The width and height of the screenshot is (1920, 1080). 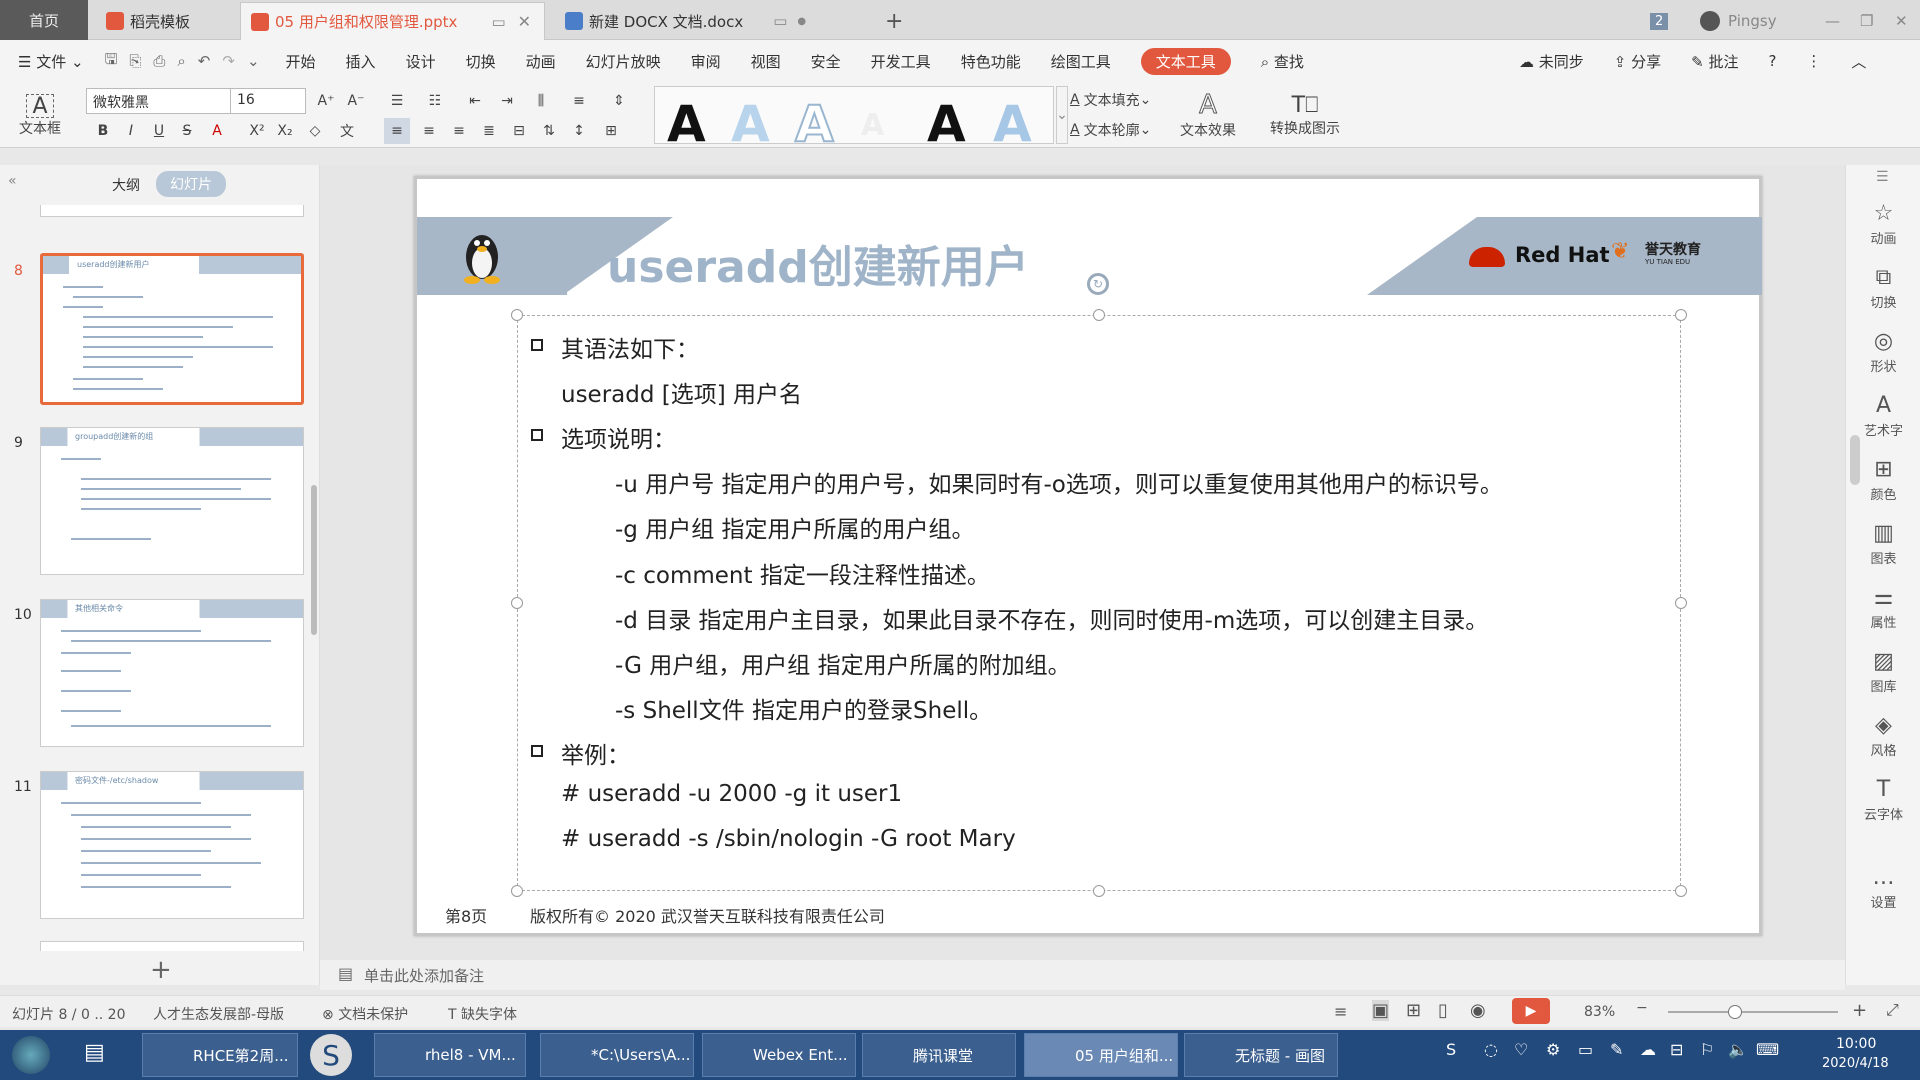 I want to click on print-icon: ⎙, so click(x=159, y=61).